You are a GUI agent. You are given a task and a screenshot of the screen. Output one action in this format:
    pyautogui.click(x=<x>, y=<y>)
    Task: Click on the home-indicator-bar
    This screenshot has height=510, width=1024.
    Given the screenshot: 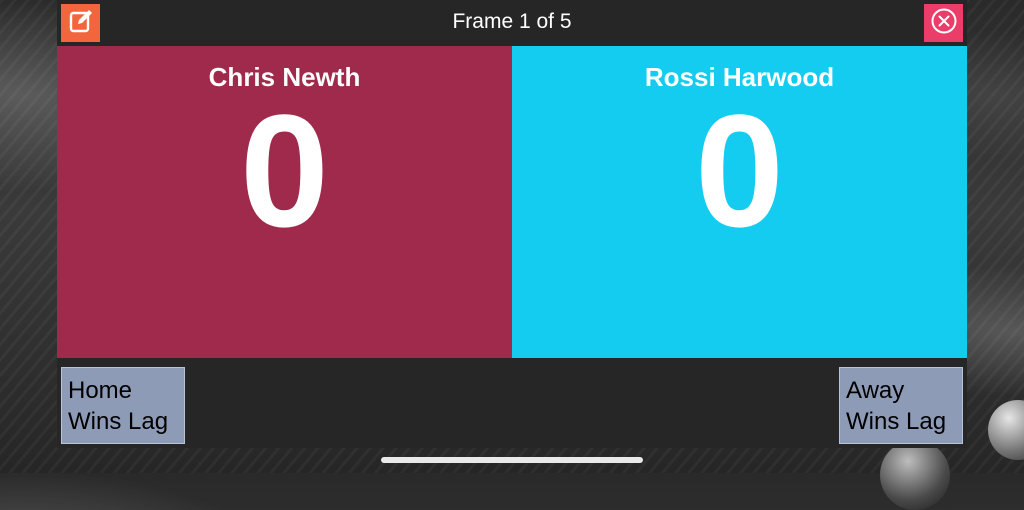 What is the action you would take?
    pyautogui.click(x=512, y=460)
    